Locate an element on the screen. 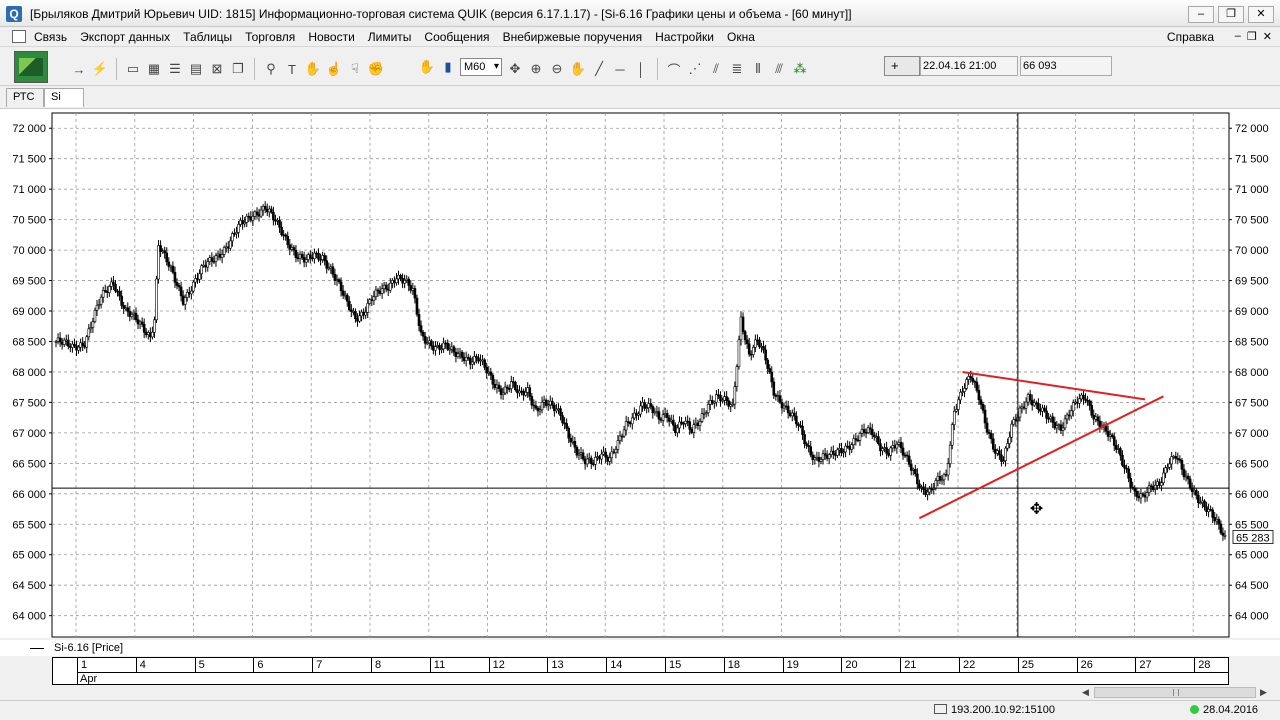  connection-status-icon is located at coordinates (1194, 709).